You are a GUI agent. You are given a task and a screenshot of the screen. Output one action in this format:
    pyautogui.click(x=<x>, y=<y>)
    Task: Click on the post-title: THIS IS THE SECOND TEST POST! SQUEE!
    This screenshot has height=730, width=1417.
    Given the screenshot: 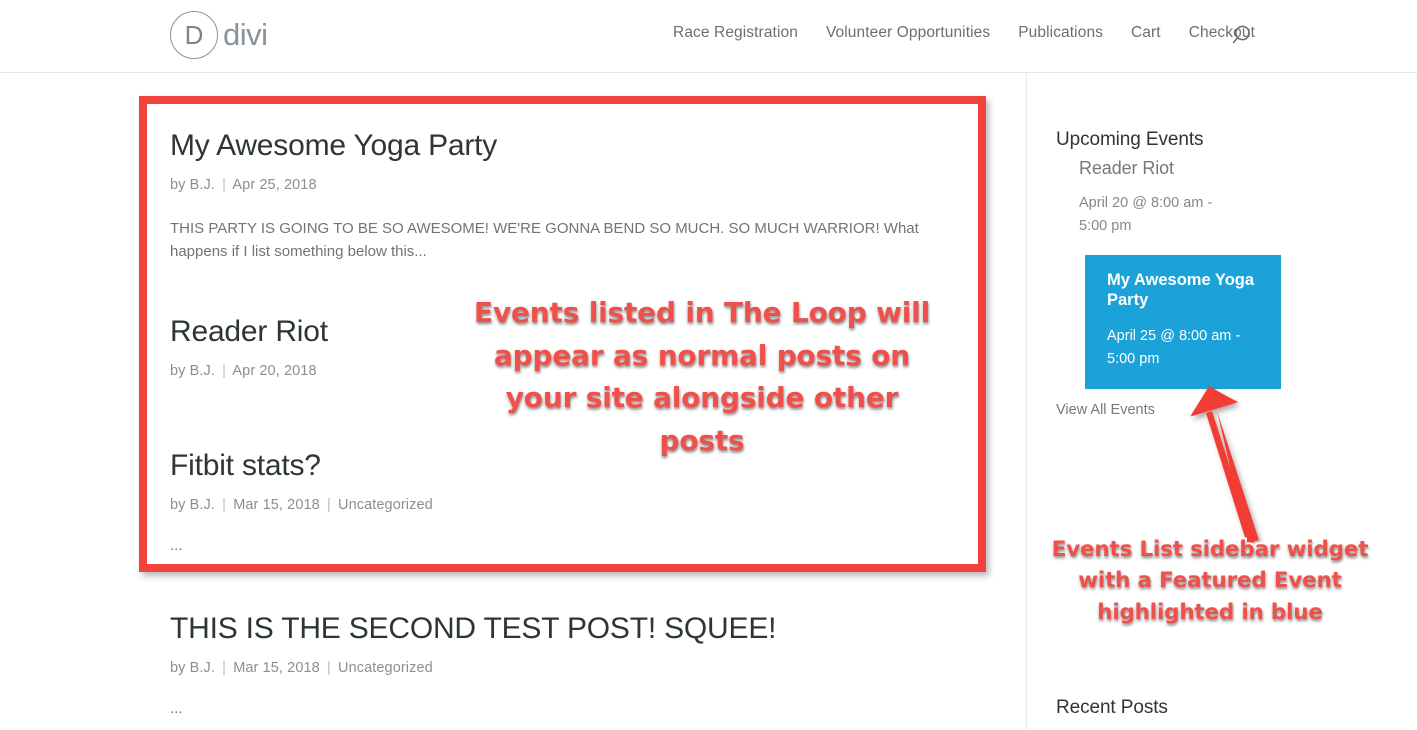 What is the action you would take?
    pyautogui.click(x=473, y=629)
    